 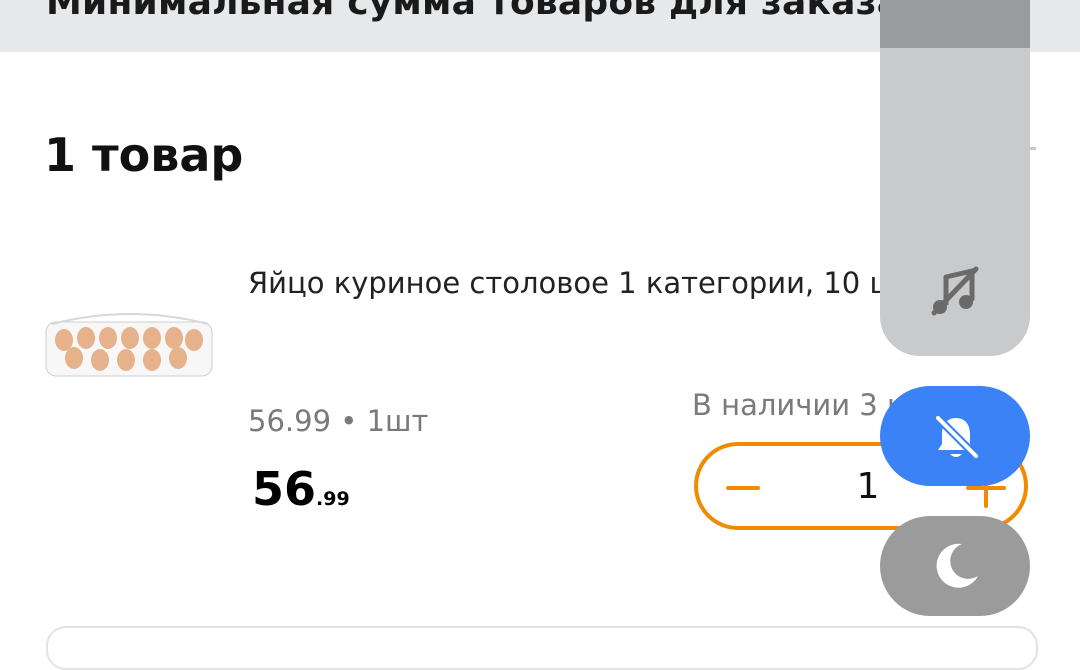 I want to click on decrease-button, so click(x=743, y=488).